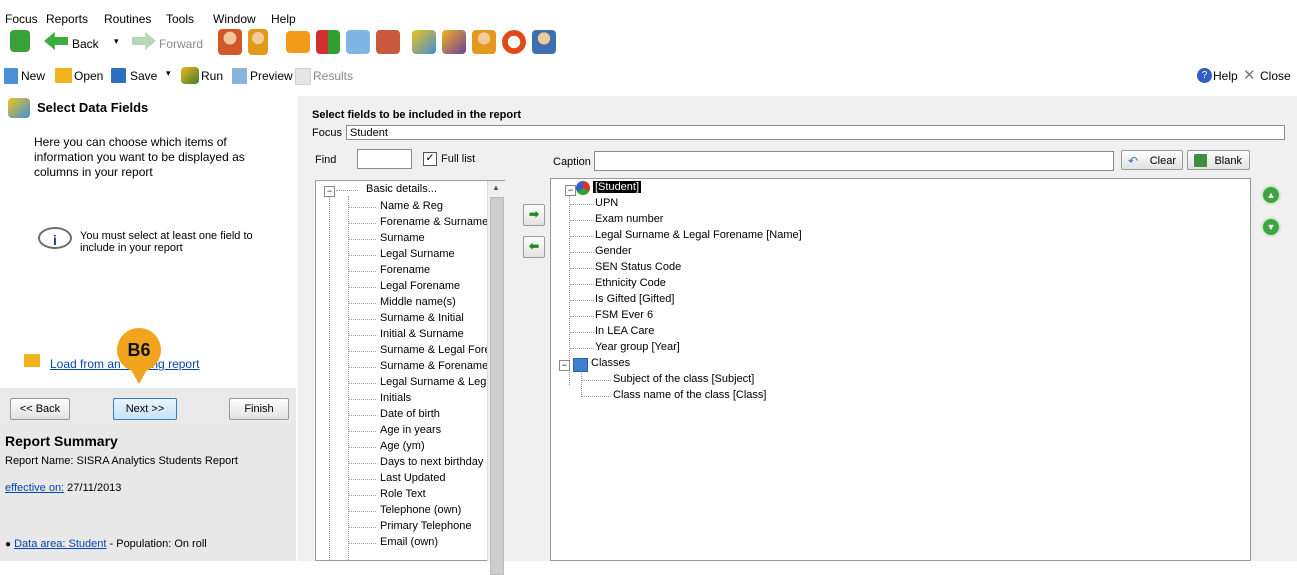 The height and width of the screenshot is (575, 1297). Describe the element at coordinates (617, 187) in the screenshot. I see `selected-root-student: [Student]` at that location.